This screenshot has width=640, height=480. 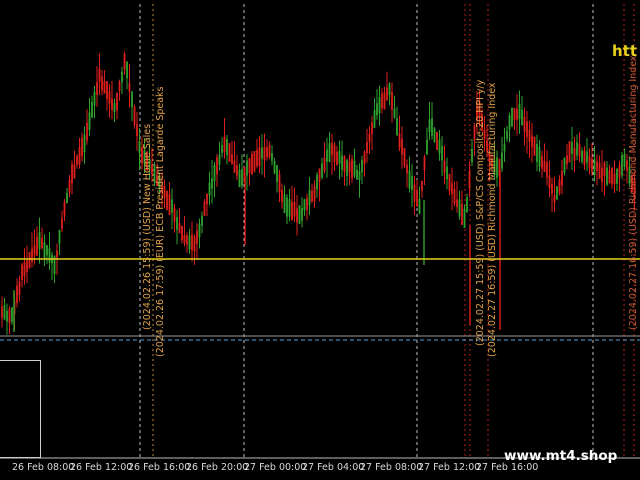 What do you see at coordinates (449, 467) in the screenshot?
I see `time-label: 27 Feb 12:00` at bounding box center [449, 467].